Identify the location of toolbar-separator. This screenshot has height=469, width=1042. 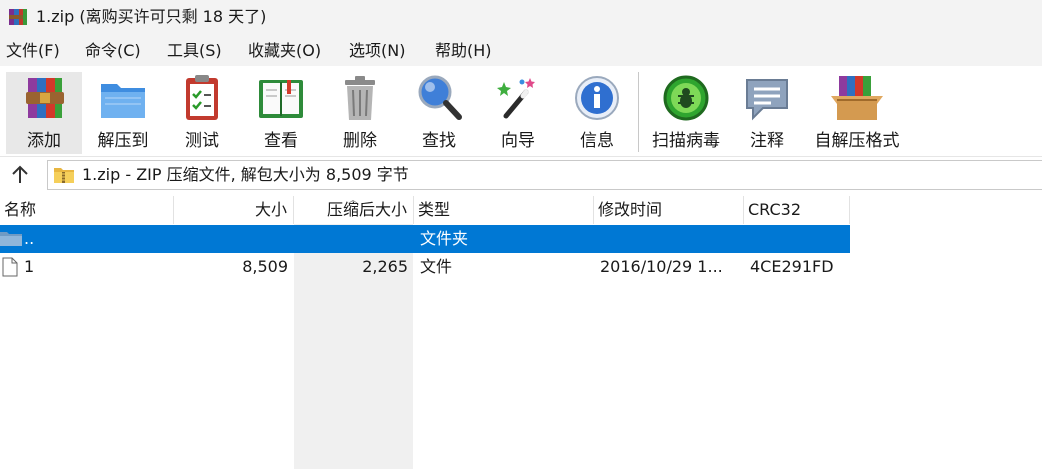
(638, 112).